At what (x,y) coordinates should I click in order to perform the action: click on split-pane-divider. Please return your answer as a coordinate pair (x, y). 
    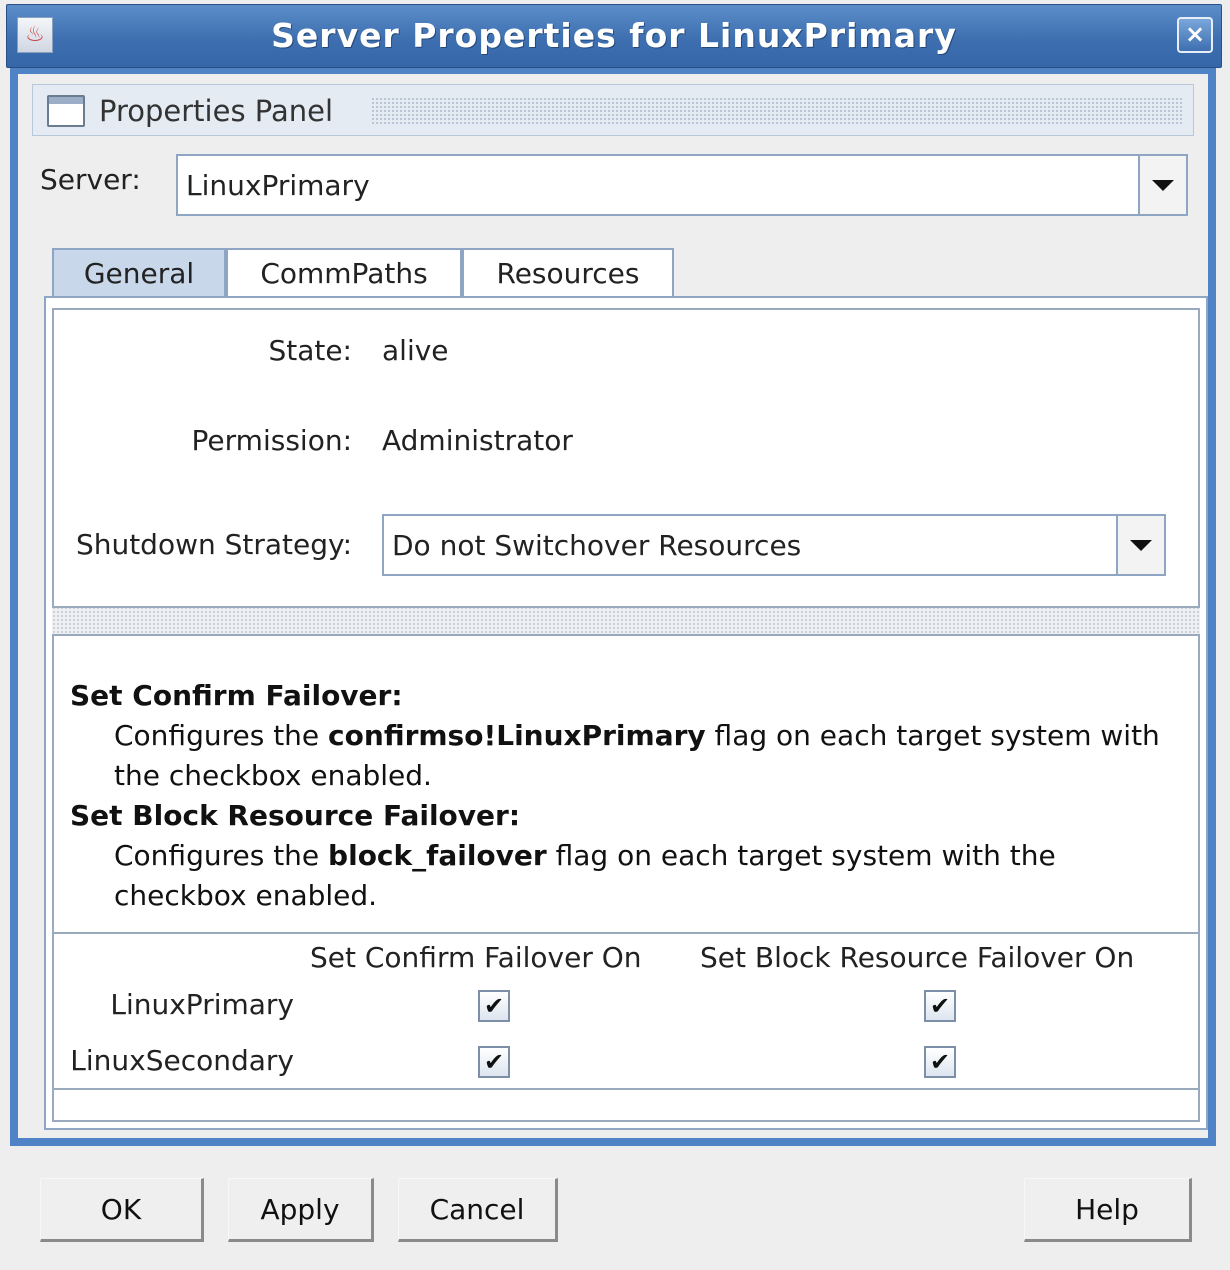
    Looking at the image, I should click on (626, 621).